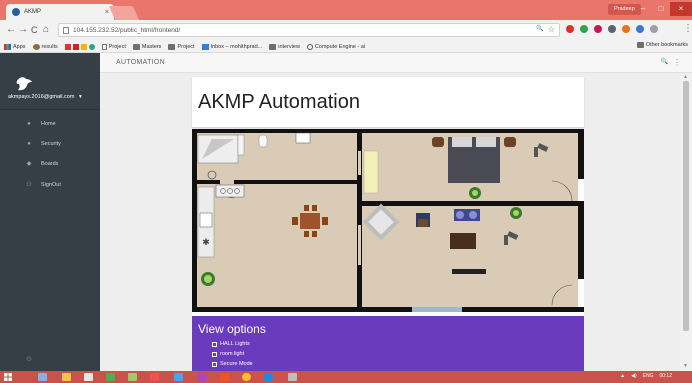 The height and width of the screenshot is (383, 692). I want to click on more-options-icon: ⋮, so click(677, 62).